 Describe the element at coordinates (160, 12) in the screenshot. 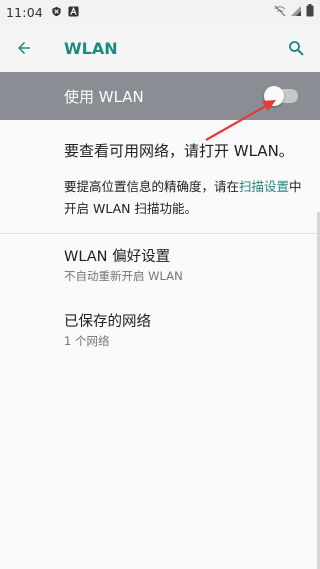

I see `status-bar: 11:04` at that location.